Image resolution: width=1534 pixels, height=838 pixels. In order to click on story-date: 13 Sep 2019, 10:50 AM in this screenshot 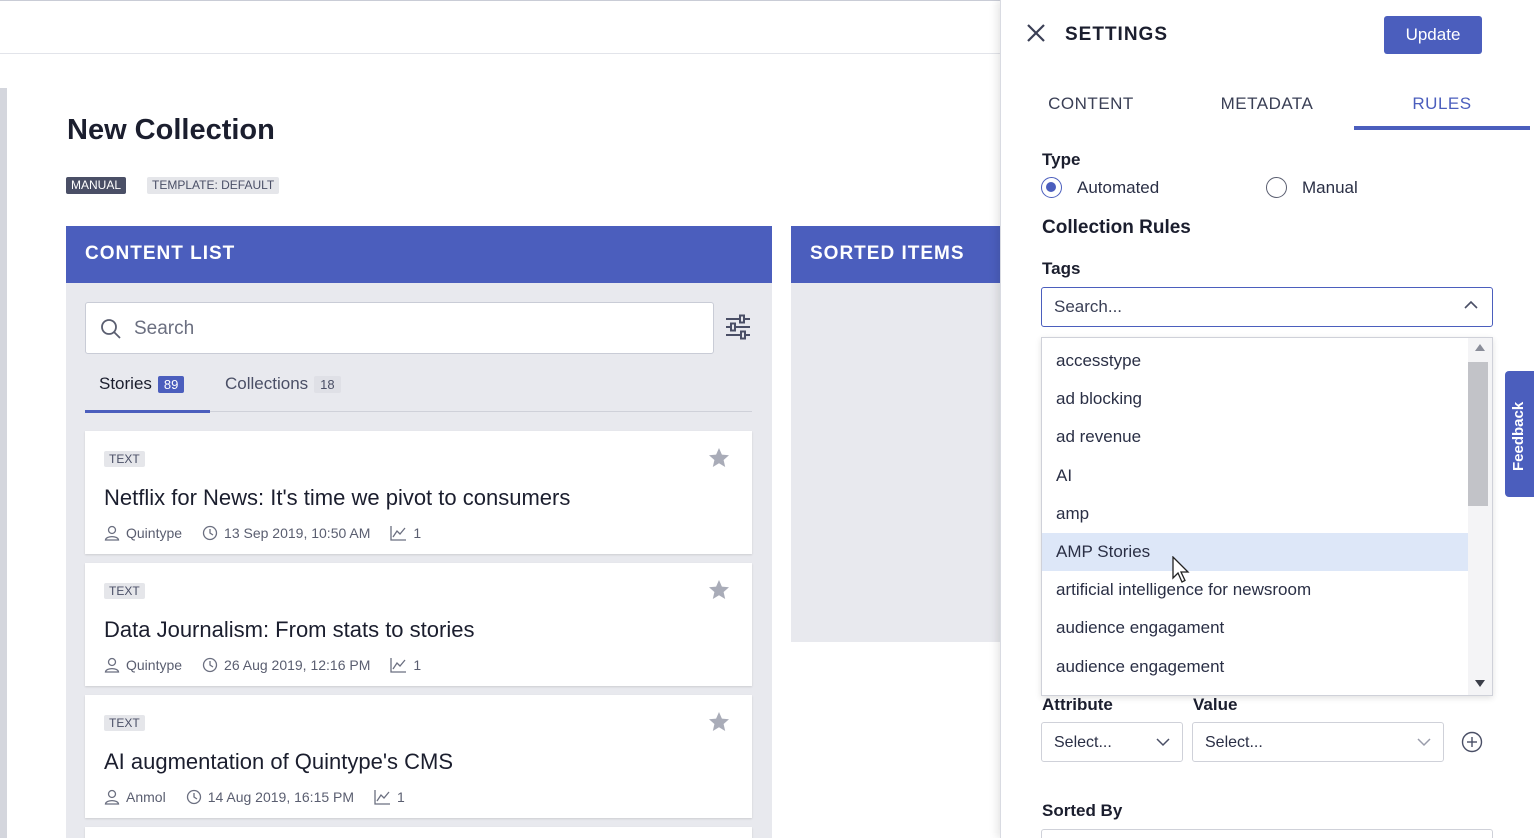, I will do `click(297, 533)`.